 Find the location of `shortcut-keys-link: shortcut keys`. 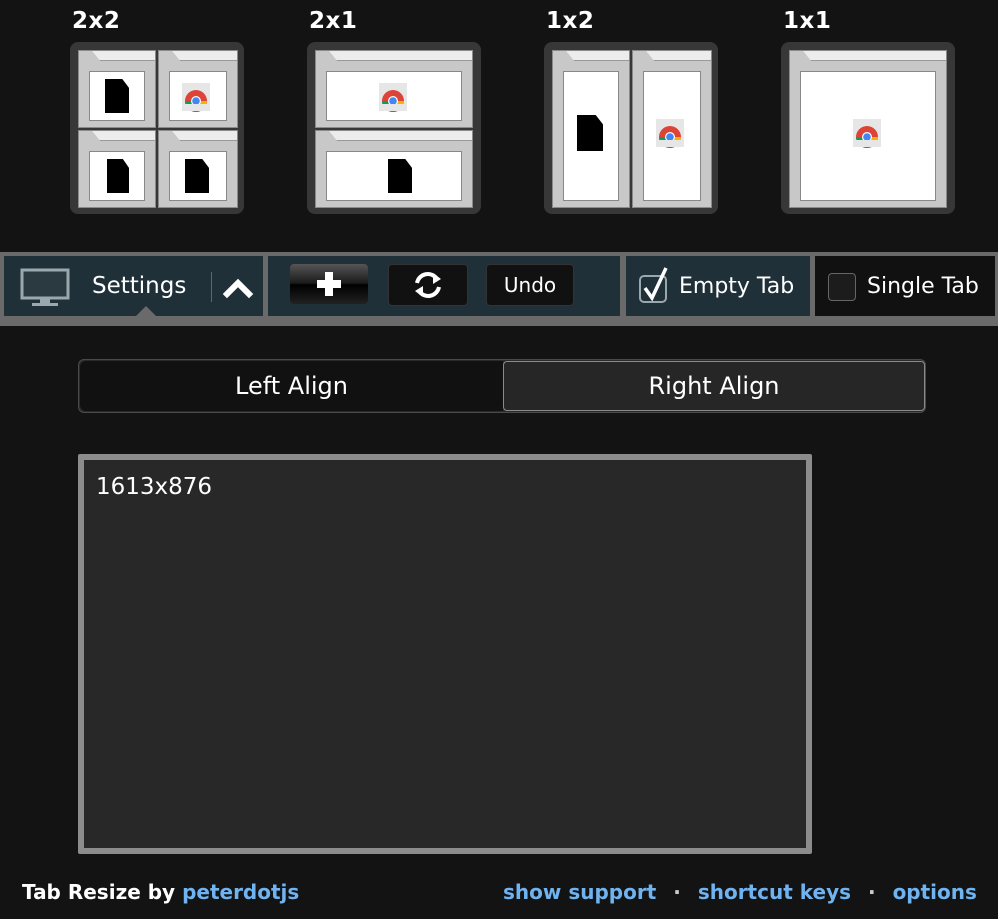

shortcut-keys-link: shortcut keys is located at coordinates (774, 892).